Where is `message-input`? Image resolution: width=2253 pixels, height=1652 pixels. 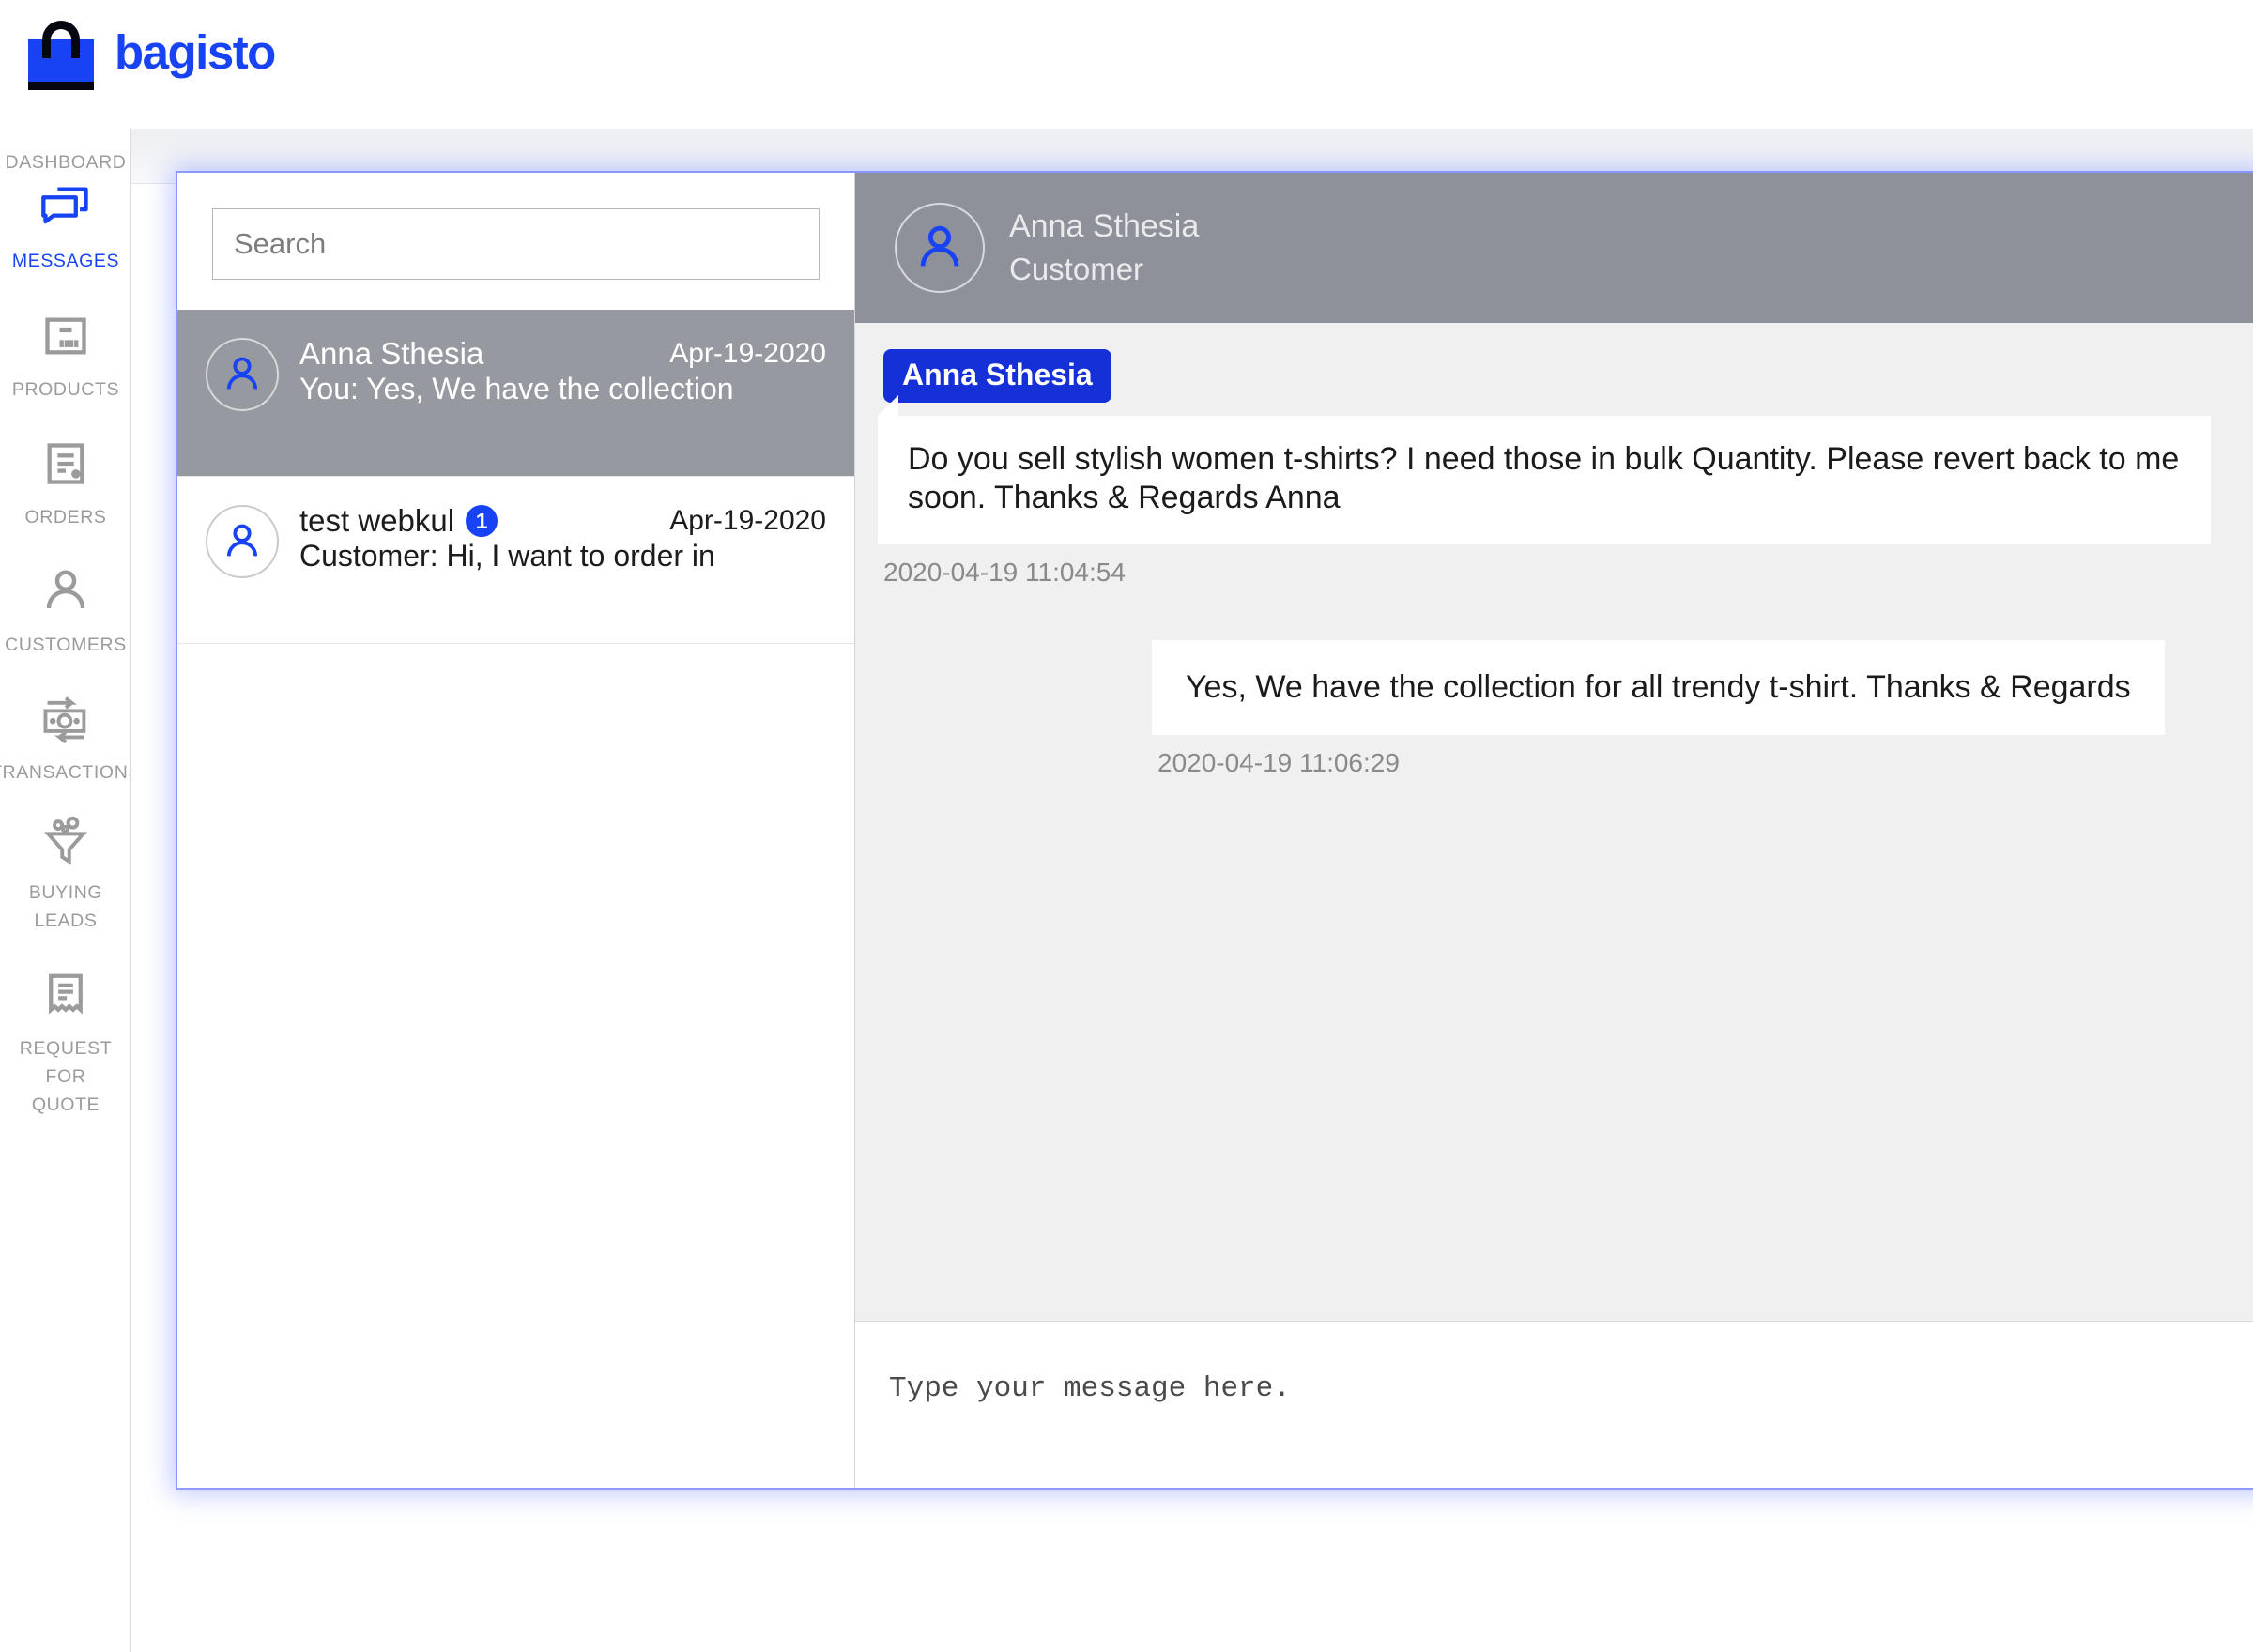
message-input is located at coordinates (1571, 1419).